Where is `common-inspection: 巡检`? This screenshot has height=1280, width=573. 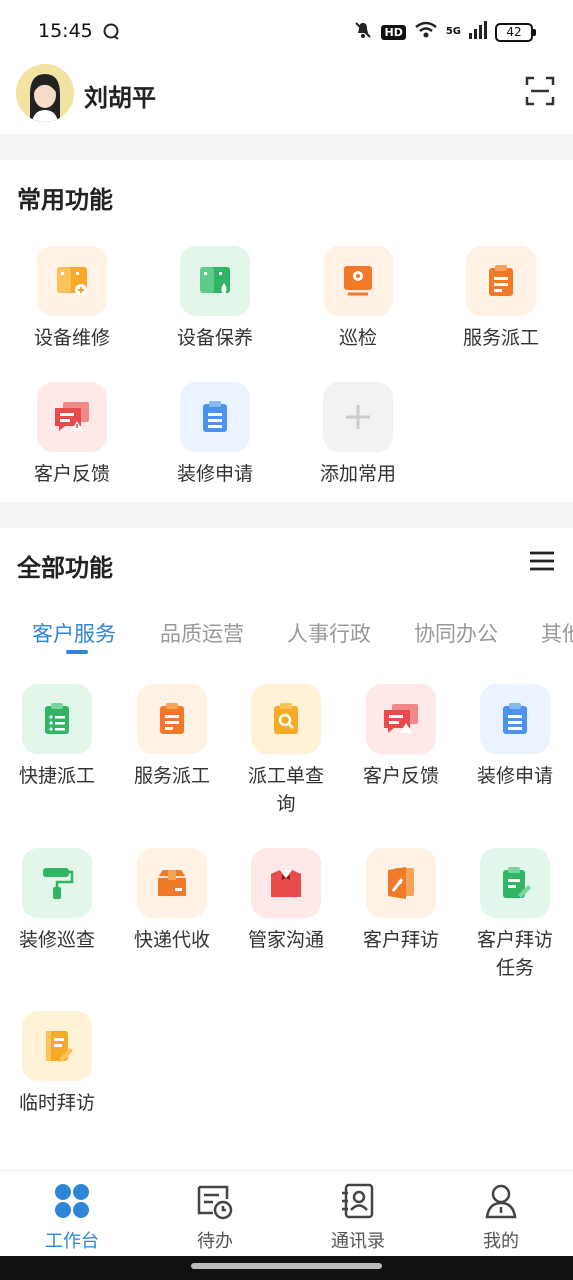
common-inspection: 巡检 is located at coordinates (358, 299).